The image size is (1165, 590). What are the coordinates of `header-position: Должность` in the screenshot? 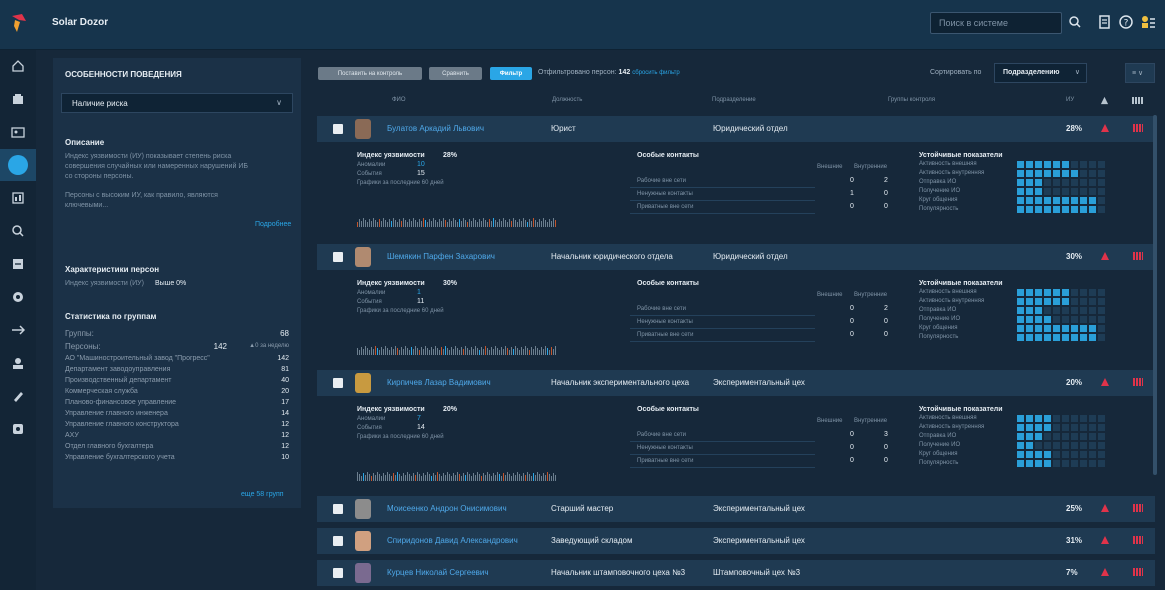 It's located at (567, 100).